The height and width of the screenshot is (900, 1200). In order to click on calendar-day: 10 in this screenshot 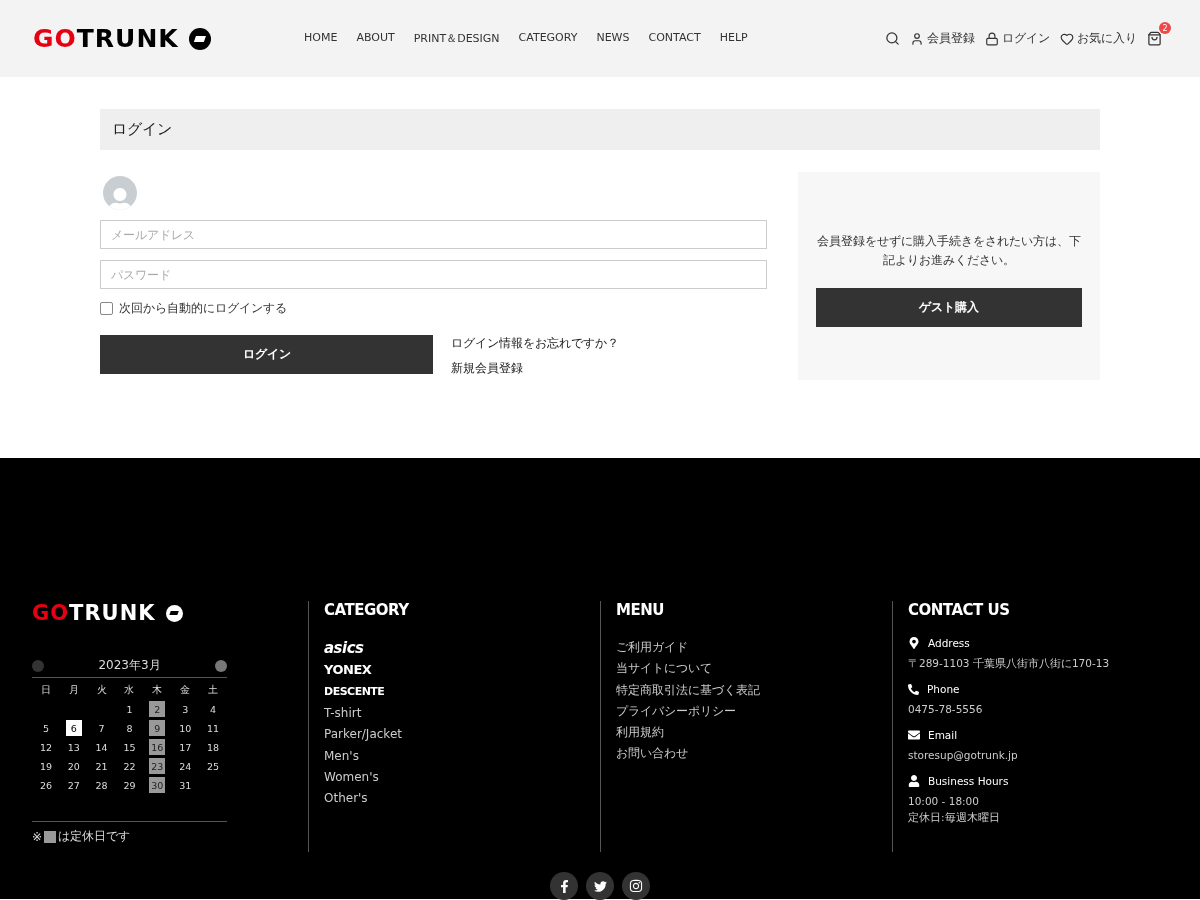, I will do `click(185, 728)`.